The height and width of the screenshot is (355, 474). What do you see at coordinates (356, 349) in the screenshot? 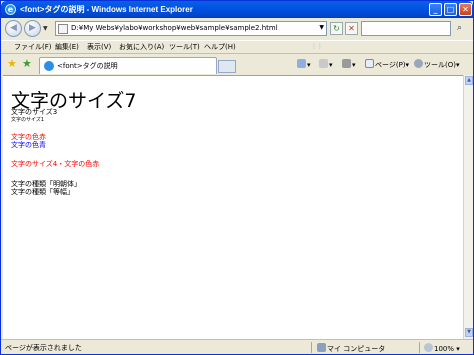
I see `zone-label: マイ コンピュータ` at bounding box center [356, 349].